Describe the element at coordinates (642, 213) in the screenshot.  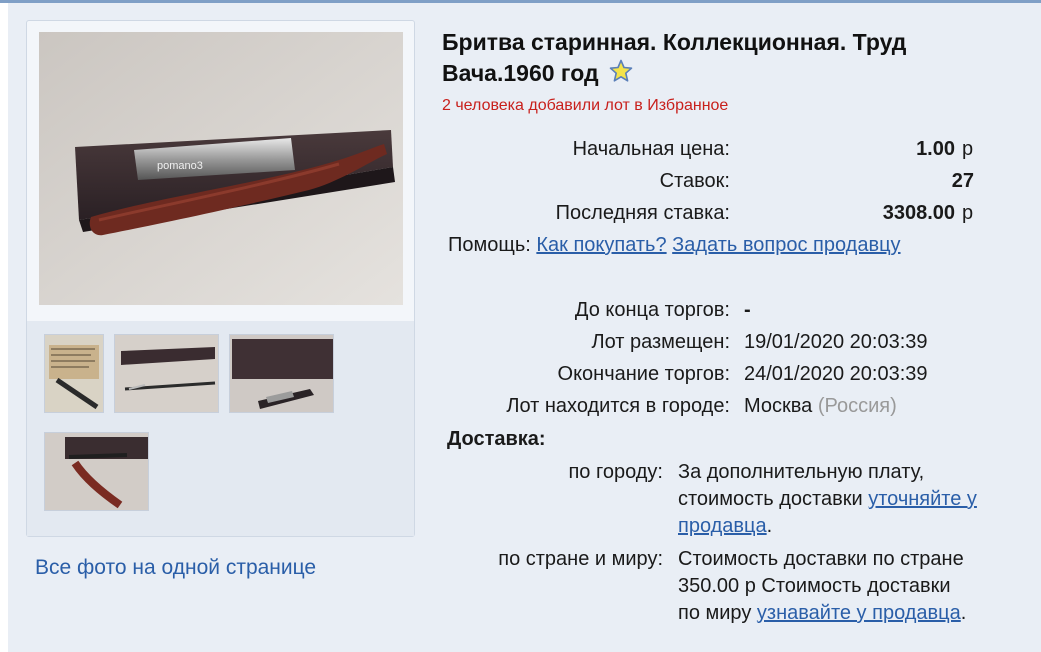
I see `last-bid-label: Последняя ставка:` at that location.